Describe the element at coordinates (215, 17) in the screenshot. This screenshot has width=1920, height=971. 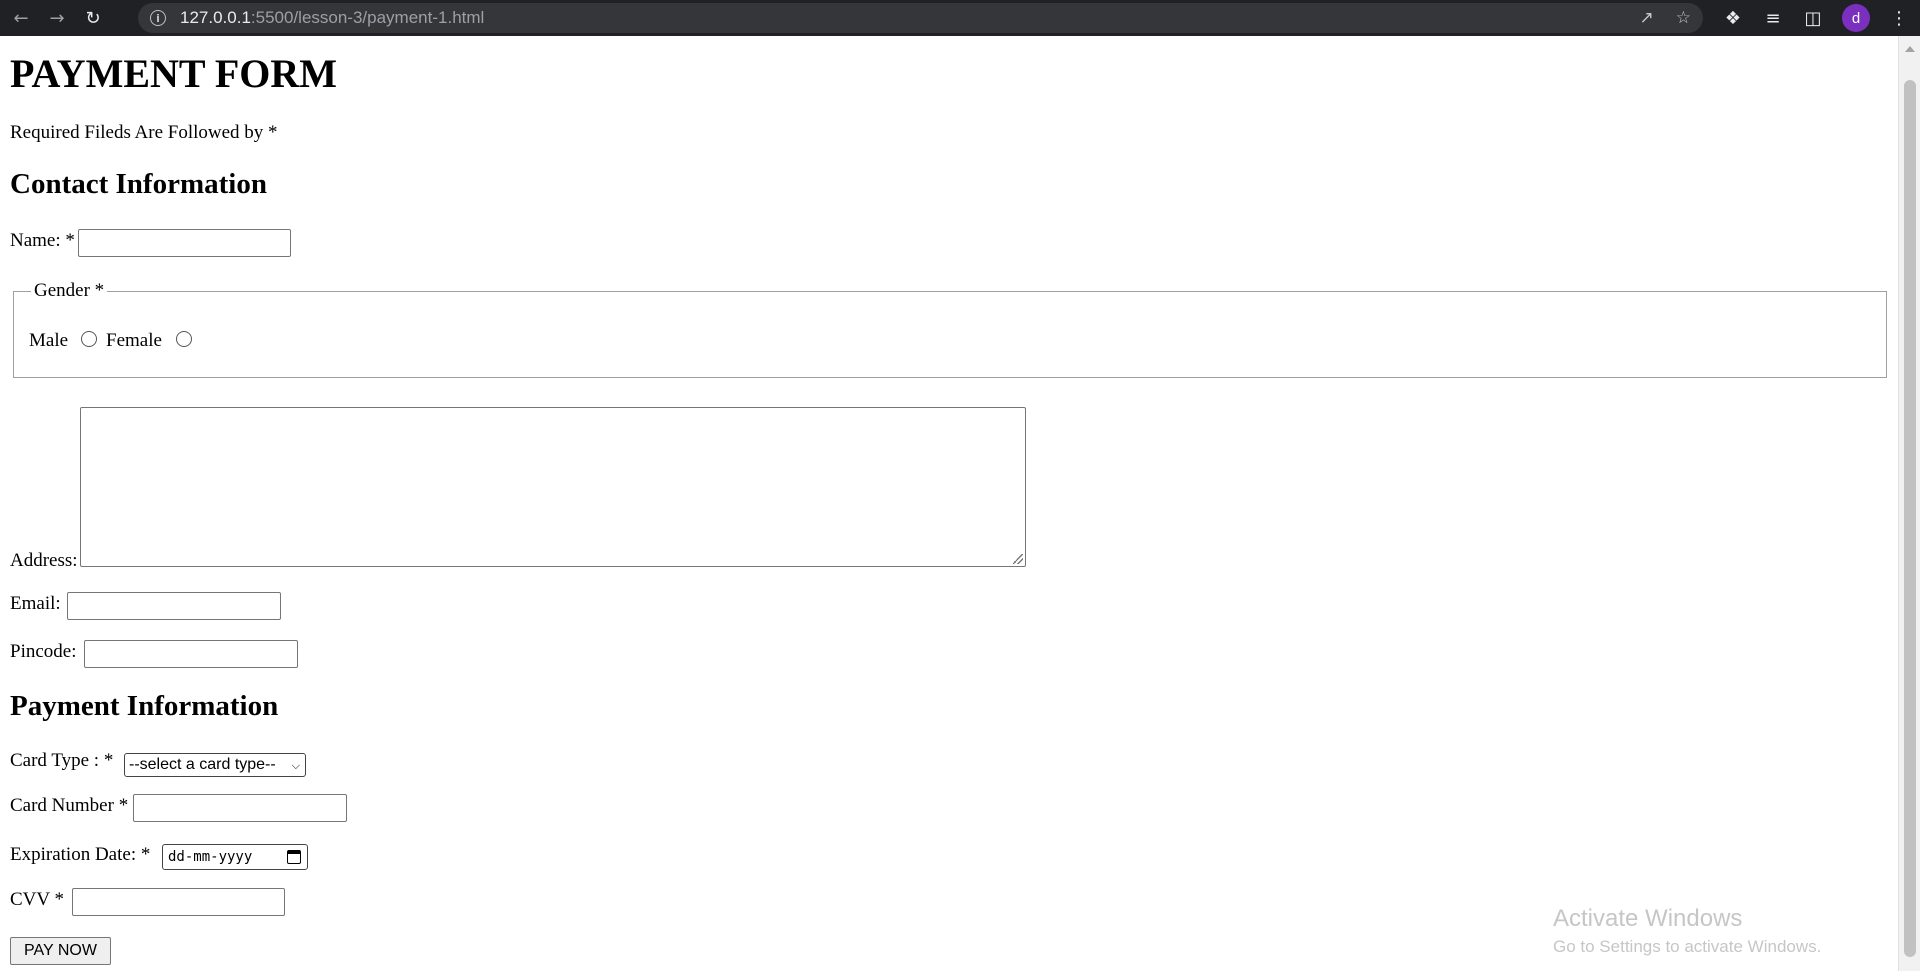
I see `url-host: 127.0.0.1` at that location.